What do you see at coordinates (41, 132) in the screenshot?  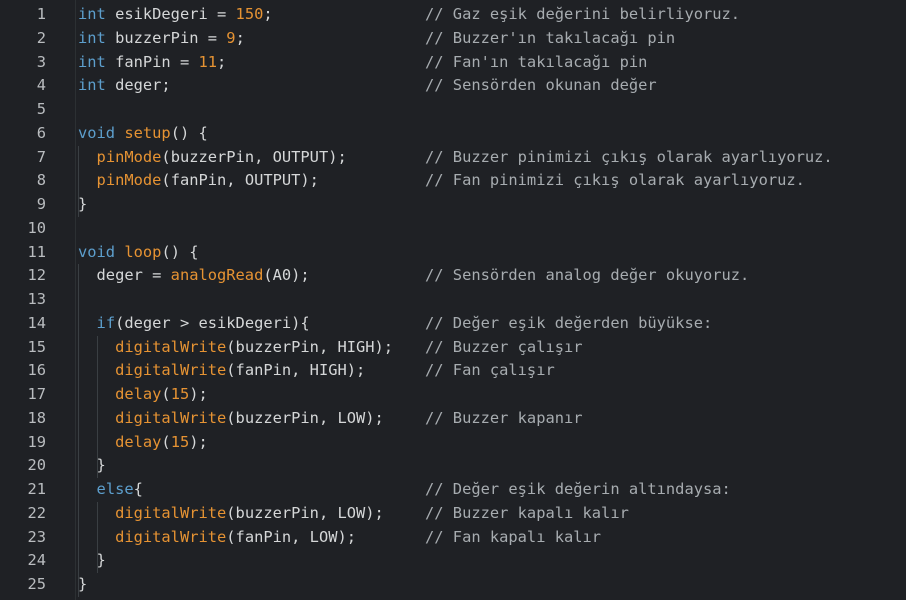 I see `line-number: 6` at bounding box center [41, 132].